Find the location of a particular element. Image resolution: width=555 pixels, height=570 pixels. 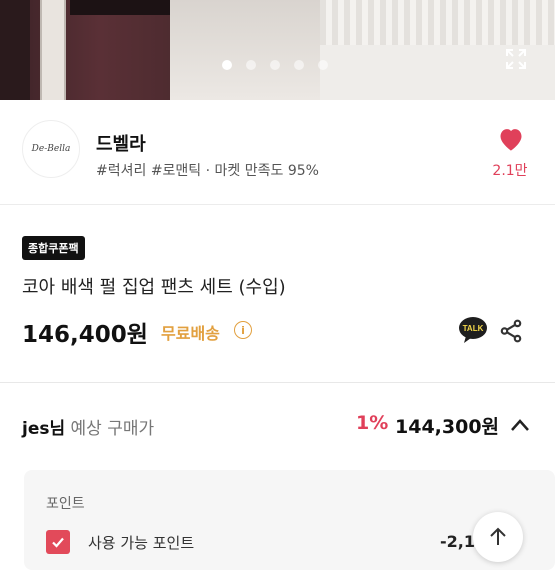

coupon-badge: 종합쿠폰팩 is located at coordinates (53, 248).